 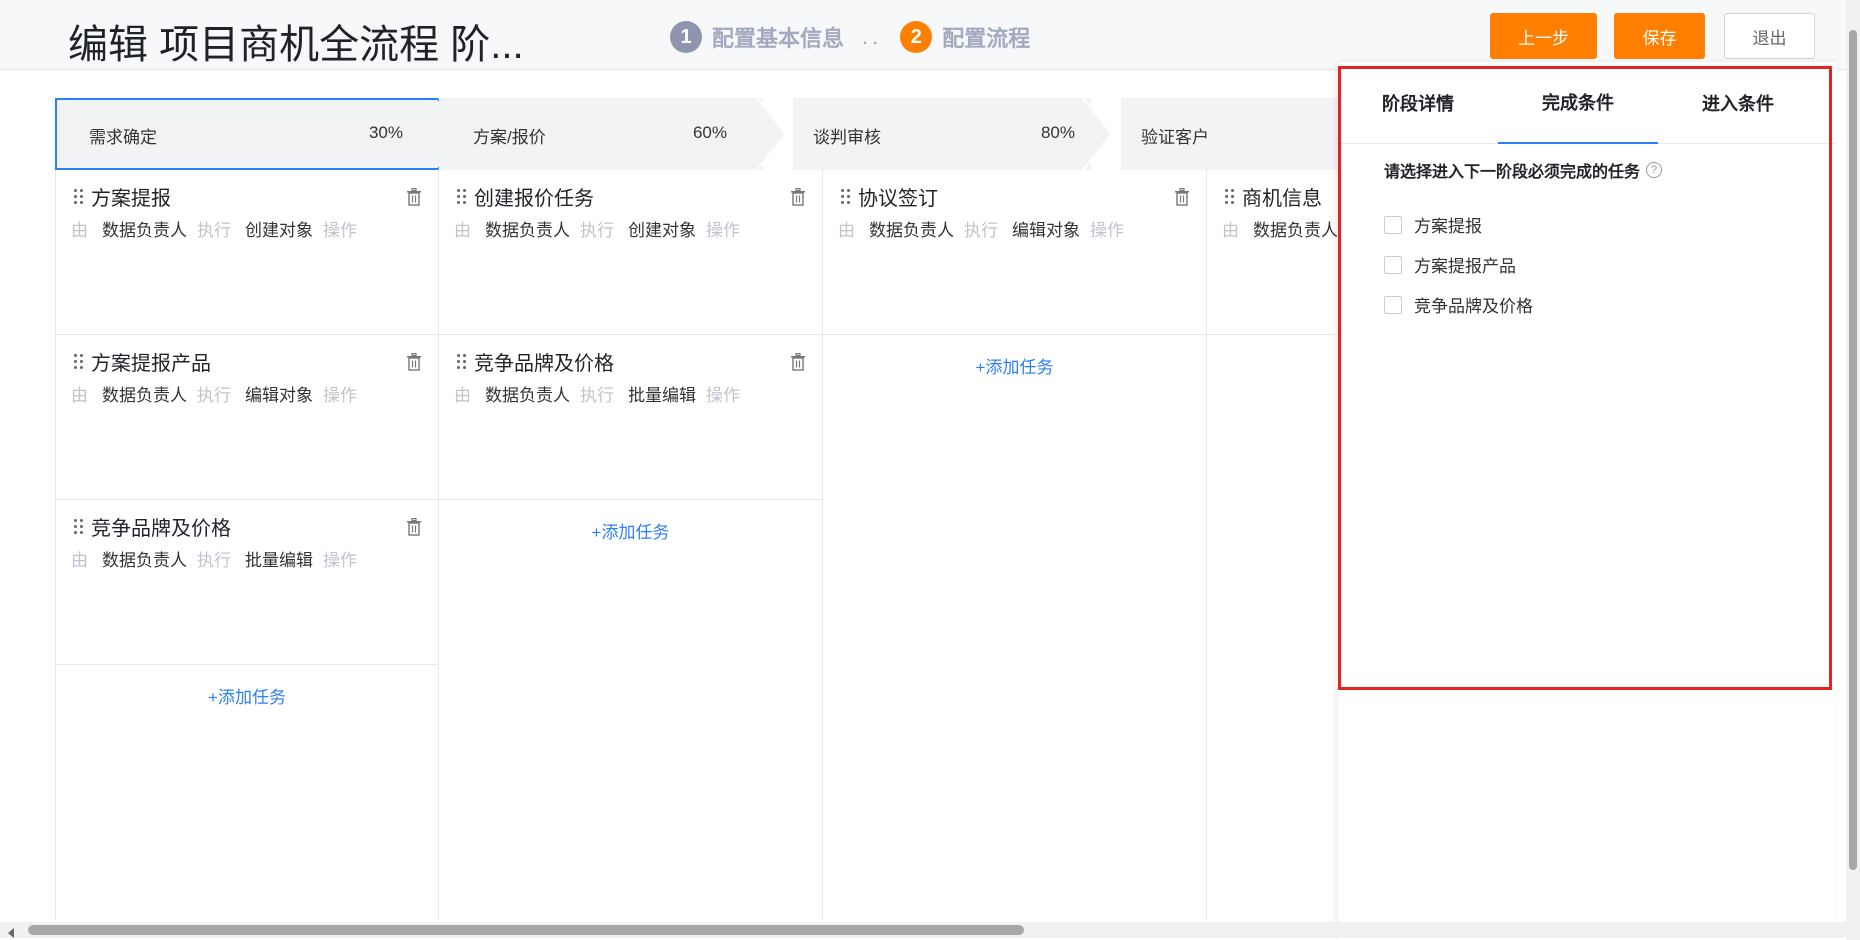 What do you see at coordinates (1282, 199) in the screenshot?
I see `task-name: 商机信息` at bounding box center [1282, 199].